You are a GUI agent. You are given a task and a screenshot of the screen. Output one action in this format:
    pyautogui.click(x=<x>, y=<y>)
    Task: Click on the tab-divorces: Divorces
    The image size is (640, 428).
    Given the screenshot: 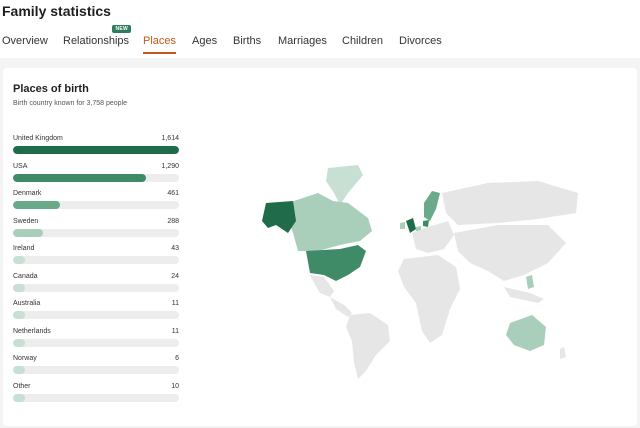 What is the action you would take?
    pyautogui.click(x=420, y=41)
    